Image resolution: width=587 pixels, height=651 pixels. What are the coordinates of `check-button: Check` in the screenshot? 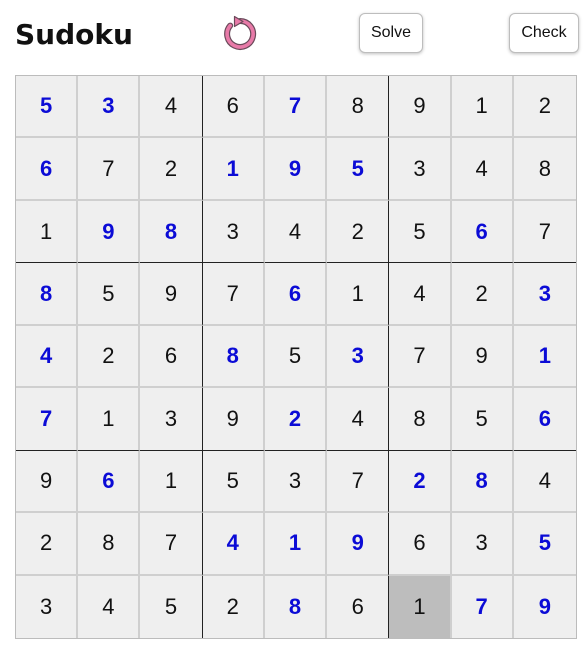 It's located at (544, 33).